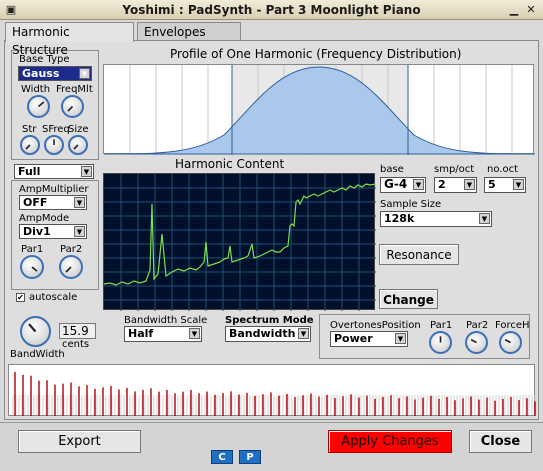  What do you see at coordinates (56, 129) in the screenshot?
I see `sfreq-label: SFreq` at bounding box center [56, 129].